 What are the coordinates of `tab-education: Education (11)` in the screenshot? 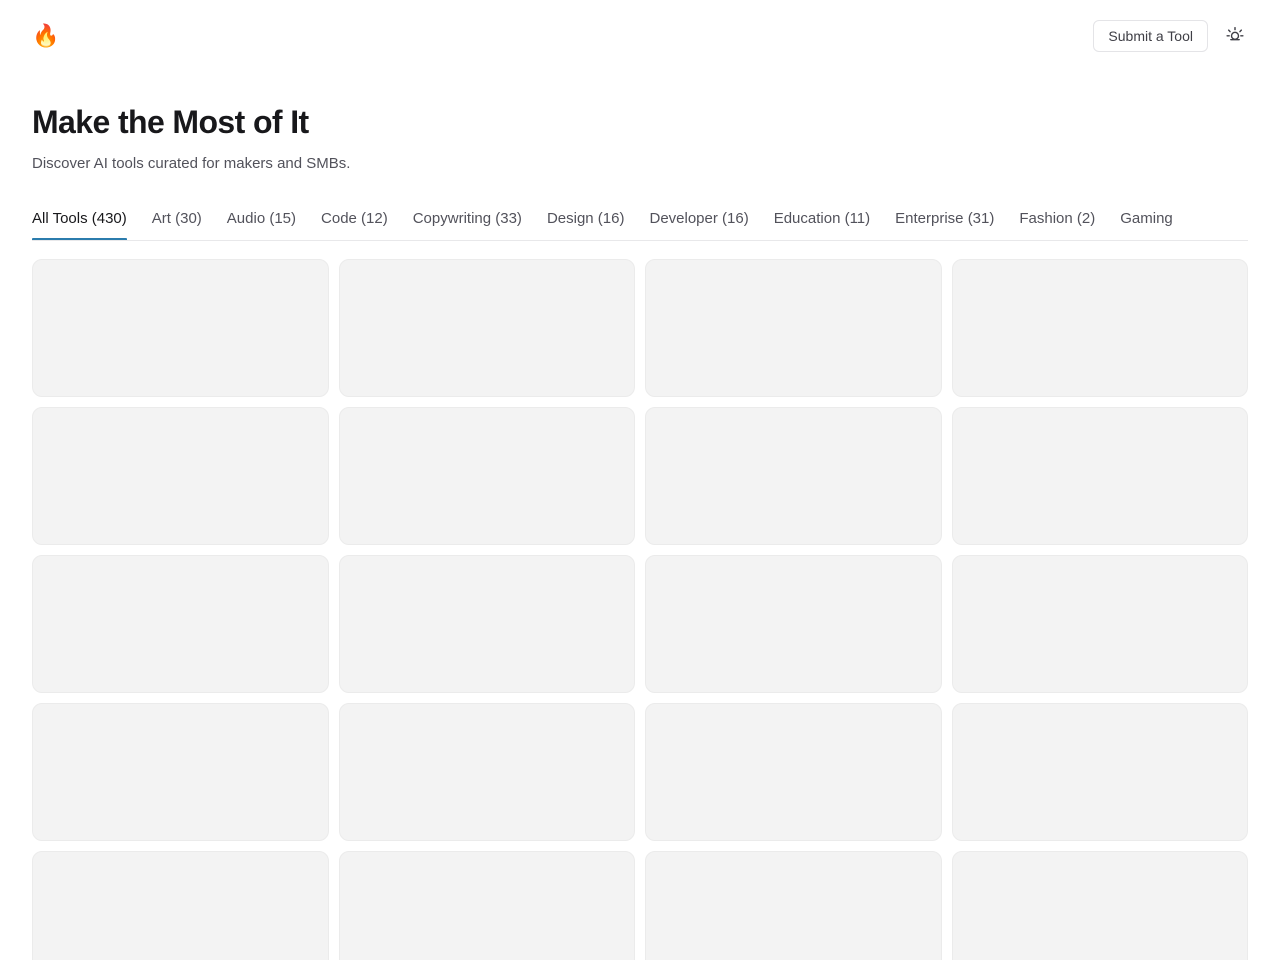 It's located at (822, 225).